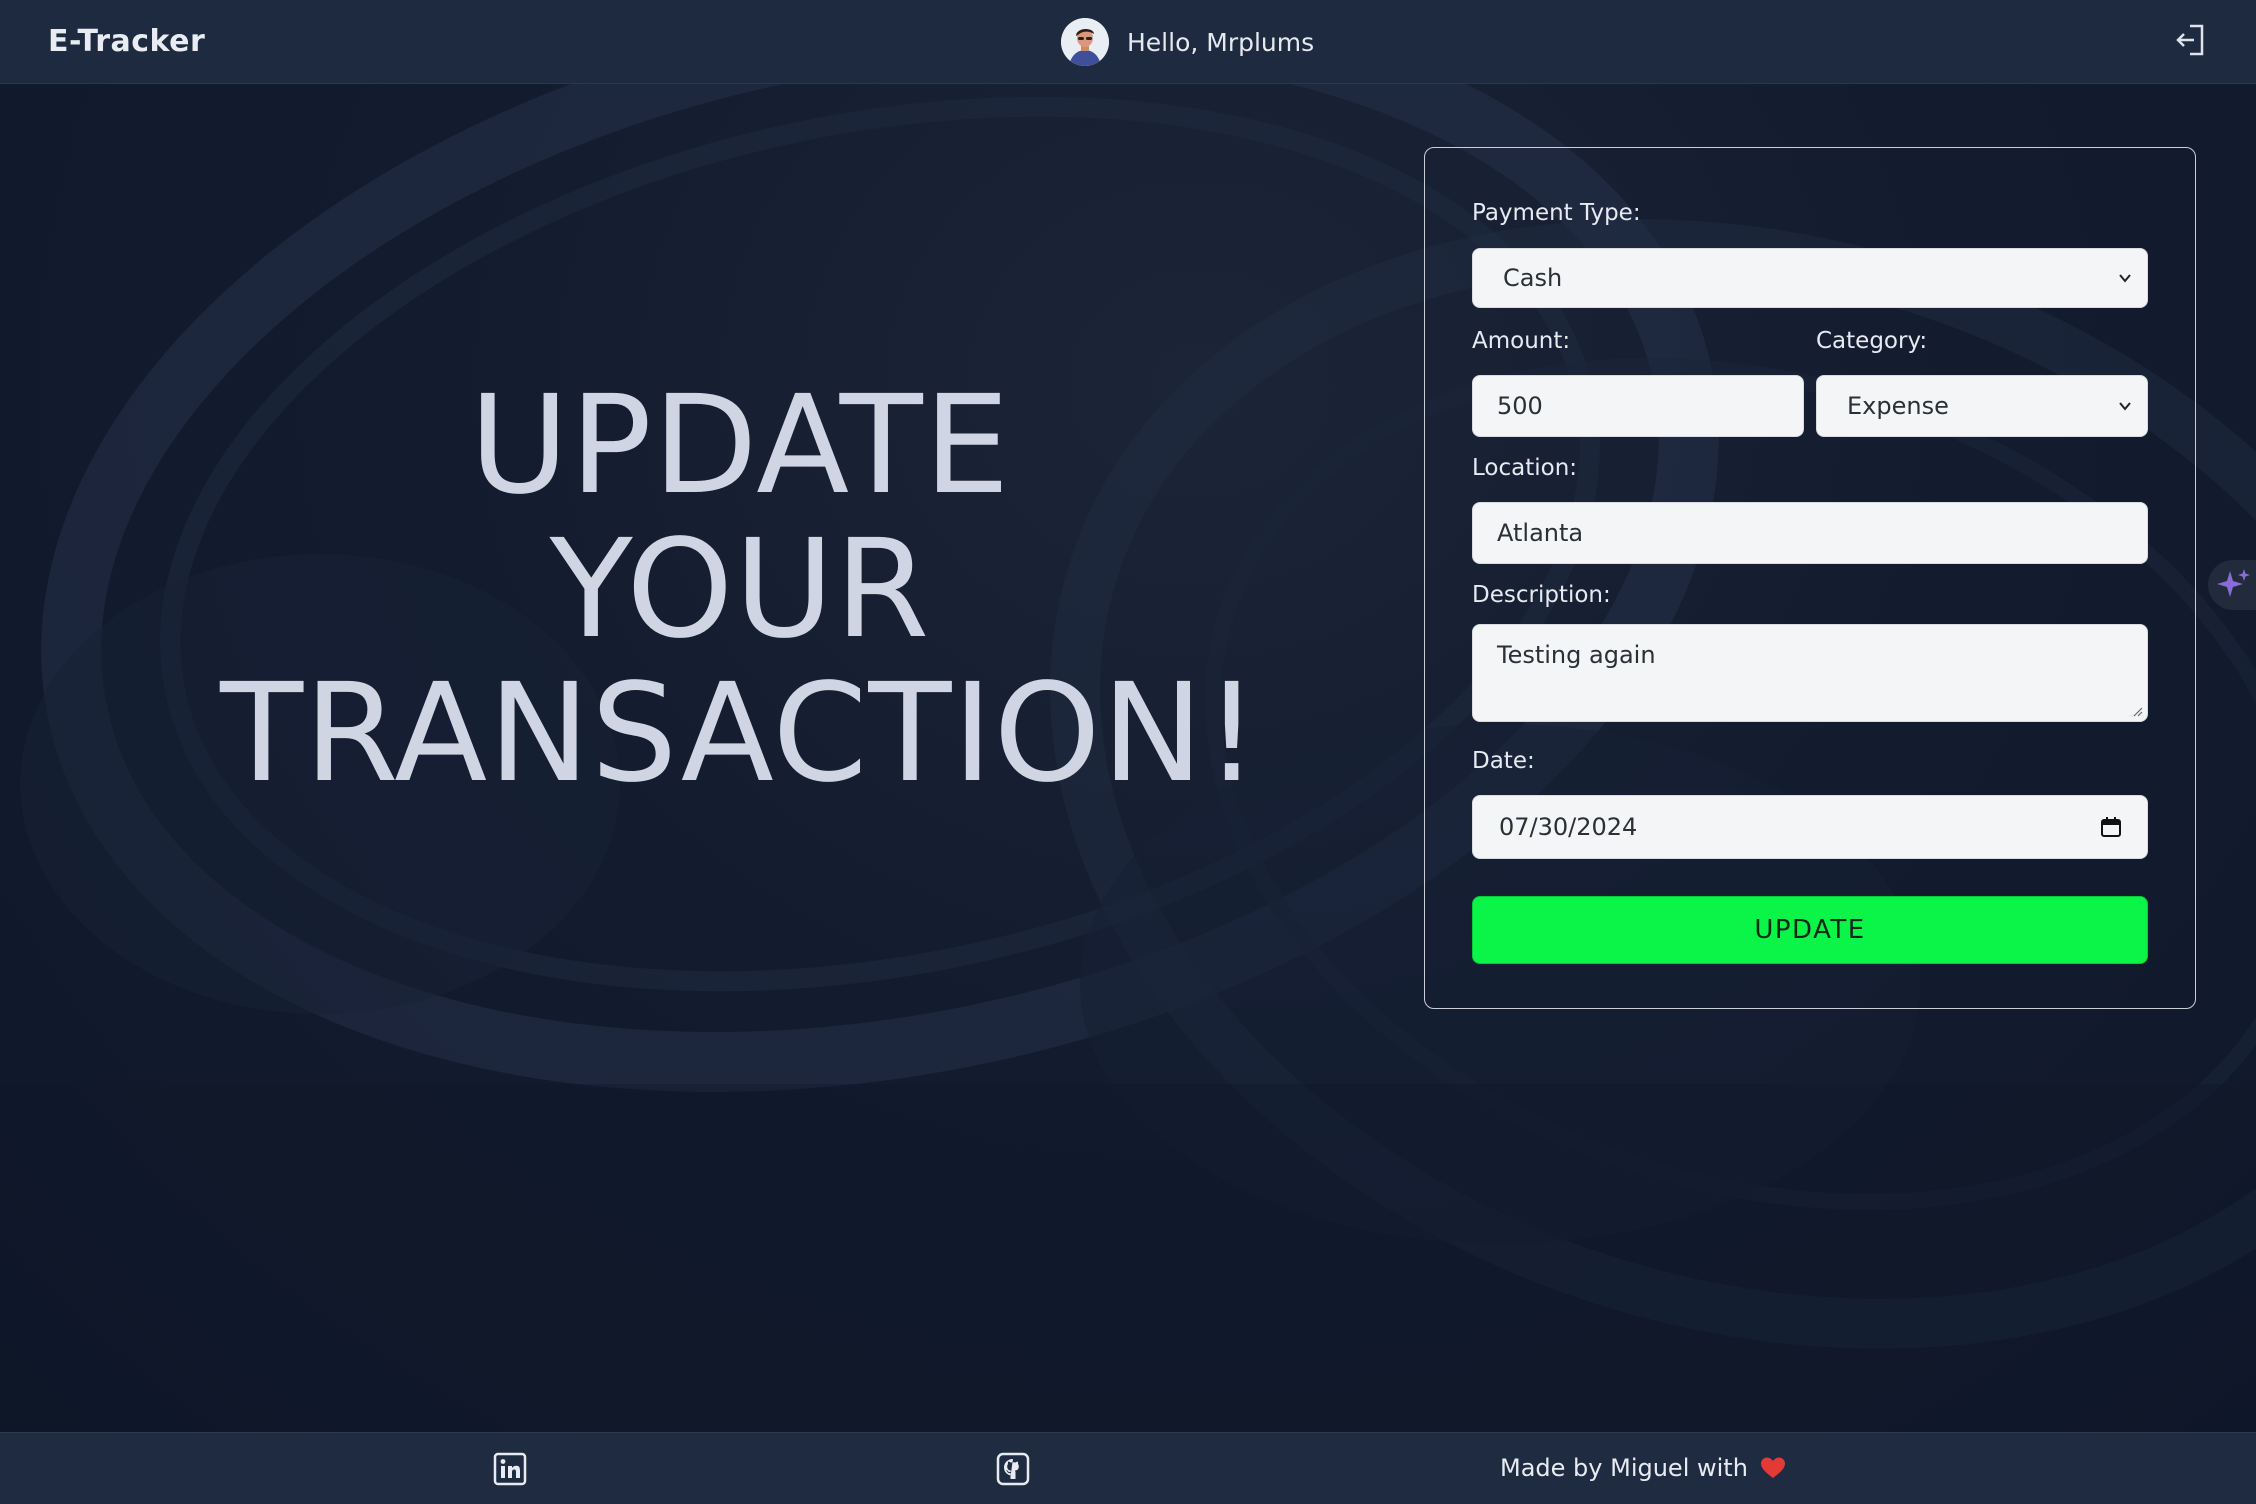 This screenshot has width=2256, height=1504. I want to click on calendar-icon, so click(2111, 827).